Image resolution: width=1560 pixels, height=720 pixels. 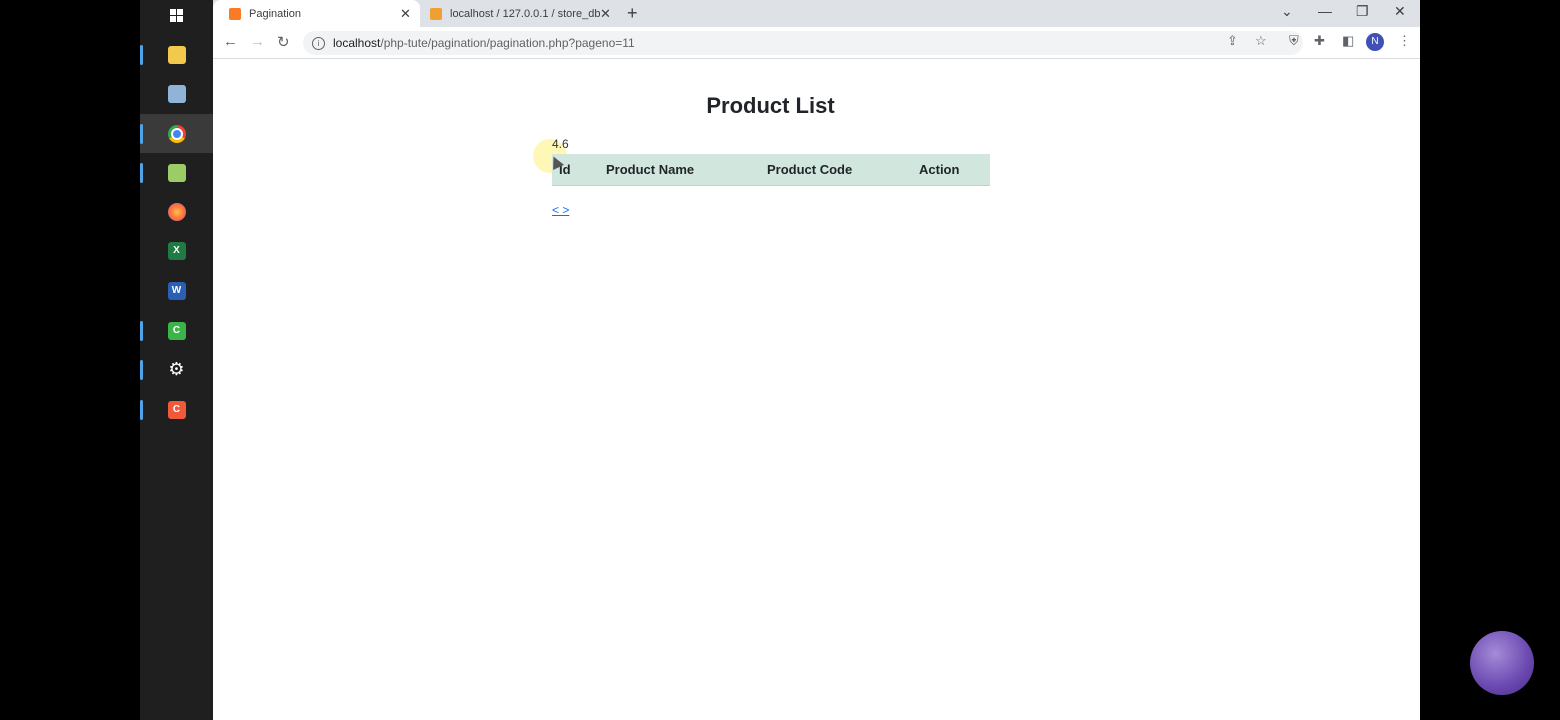 What do you see at coordinates (632, 13) in the screenshot?
I see `new-tab-plus-icon: +` at bounding box center [632, 13].